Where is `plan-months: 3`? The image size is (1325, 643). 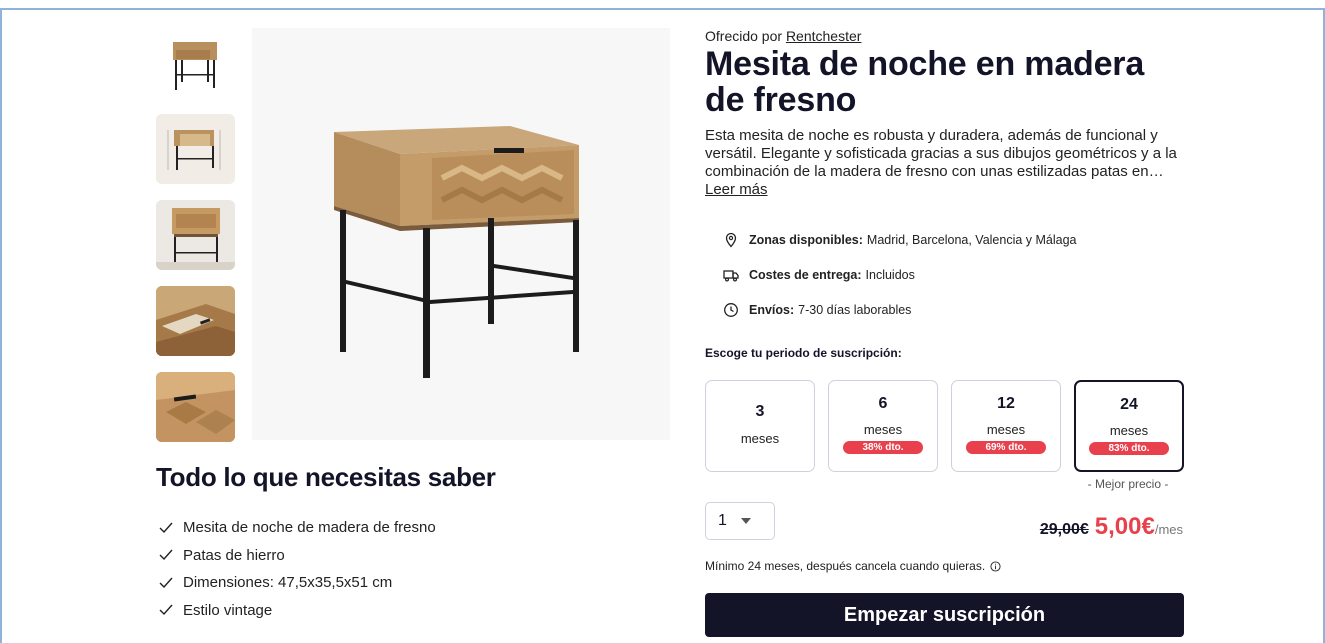 plan-months: 3 is located at coordinates (760, 411).